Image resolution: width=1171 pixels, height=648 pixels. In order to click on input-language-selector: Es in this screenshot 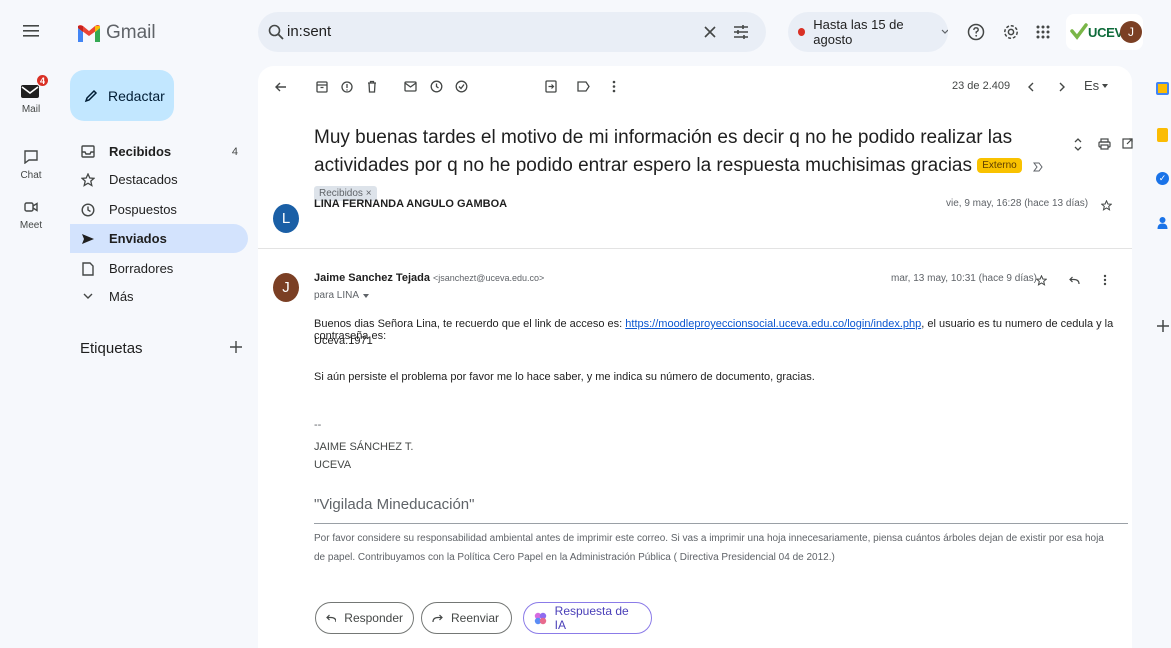, I will do `click(1096, 85)`.